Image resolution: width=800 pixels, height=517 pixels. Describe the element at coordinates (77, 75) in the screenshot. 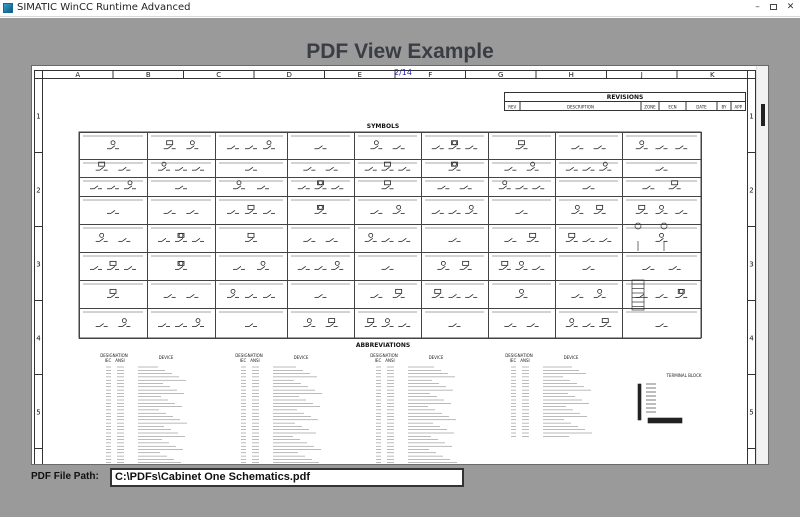

I see `column-label: A` at that location.